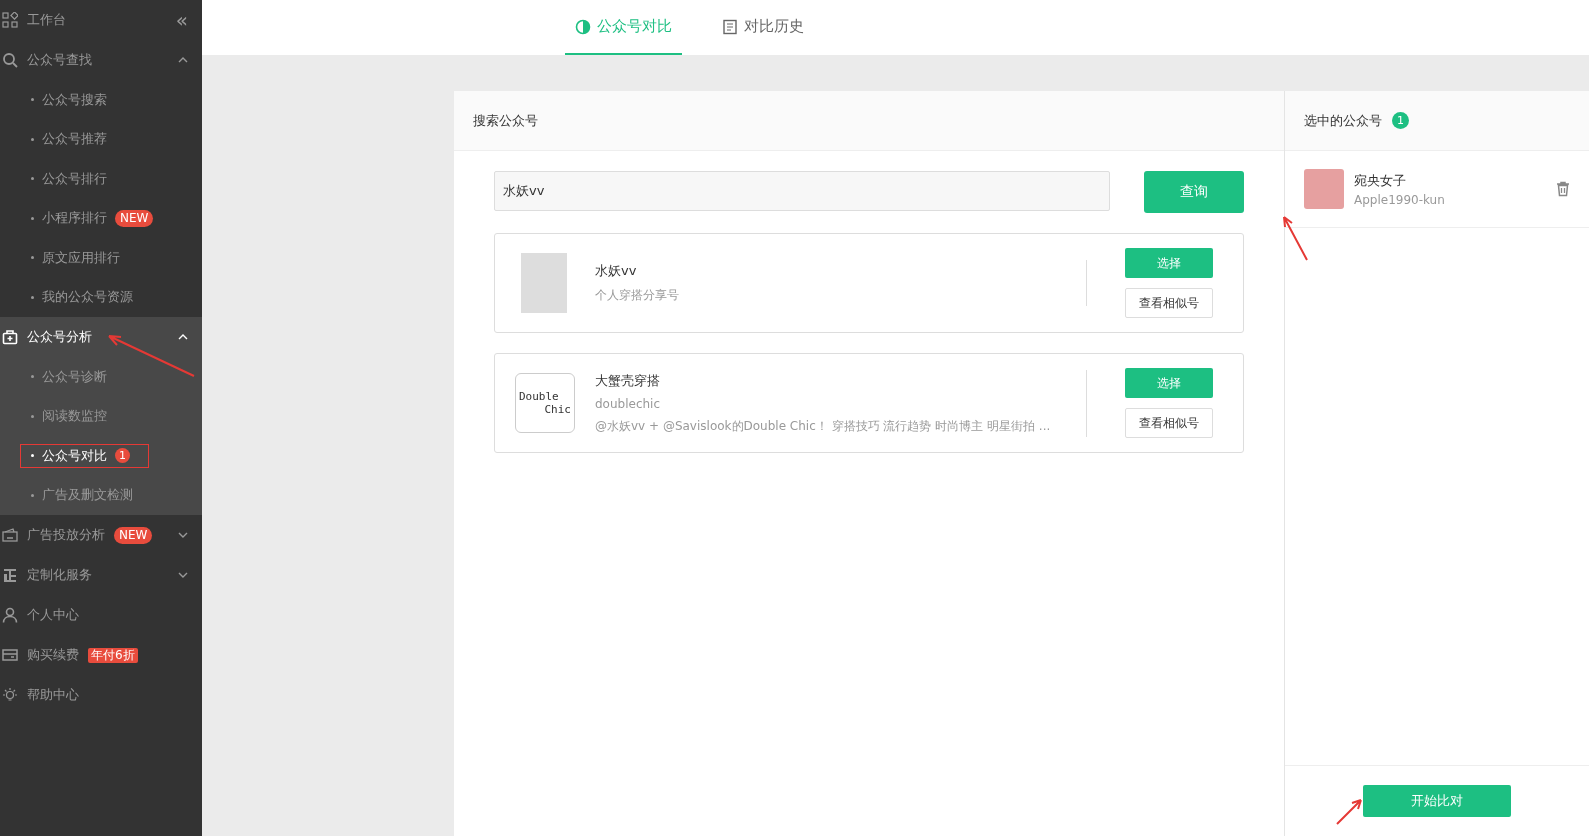 Image resolution: width=1589 pixels, height=836 pixels. I want to click on new-badge: 年付6折, so click(113, 655).